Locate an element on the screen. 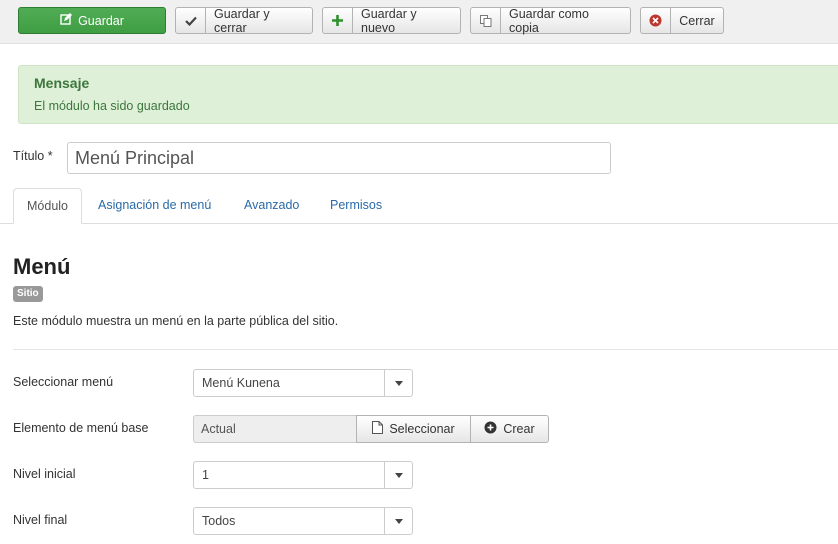 This screenshot has height=544, width=838. tab-menu-assignment: Asignación de menú is located at coordinates (154, 206).